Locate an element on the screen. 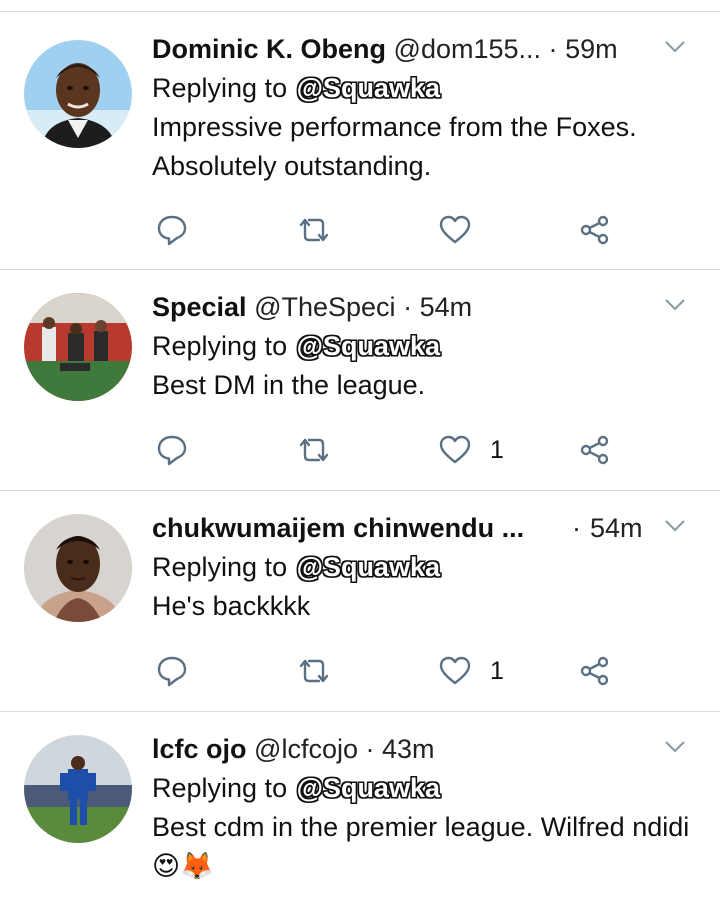 The width and height of the screenshot is (720, 907). tweet-header: Special @TheSpeci · 54m is located at coordinates (428, 307).